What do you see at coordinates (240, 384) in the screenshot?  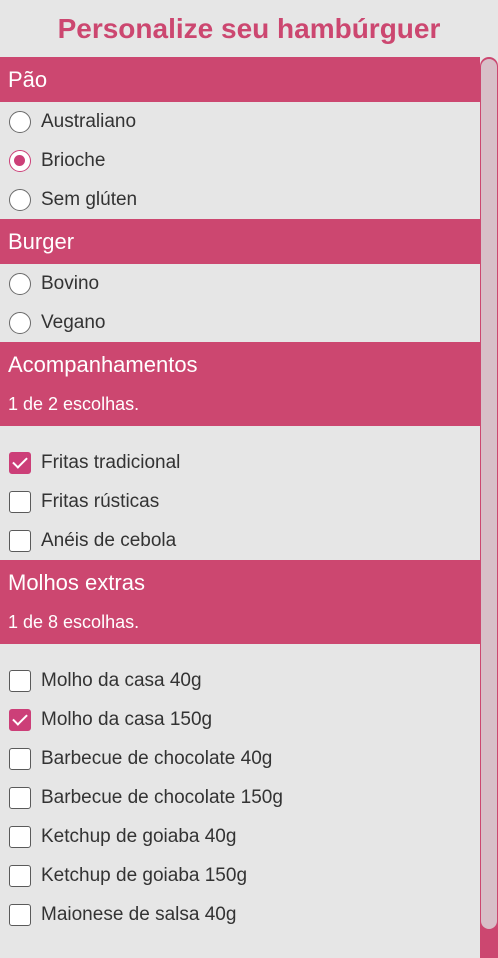 I see `section-header-acompanhamentos: Acompanhamentos 1 de 2 escolhas.` at bounding box center [240, 384].